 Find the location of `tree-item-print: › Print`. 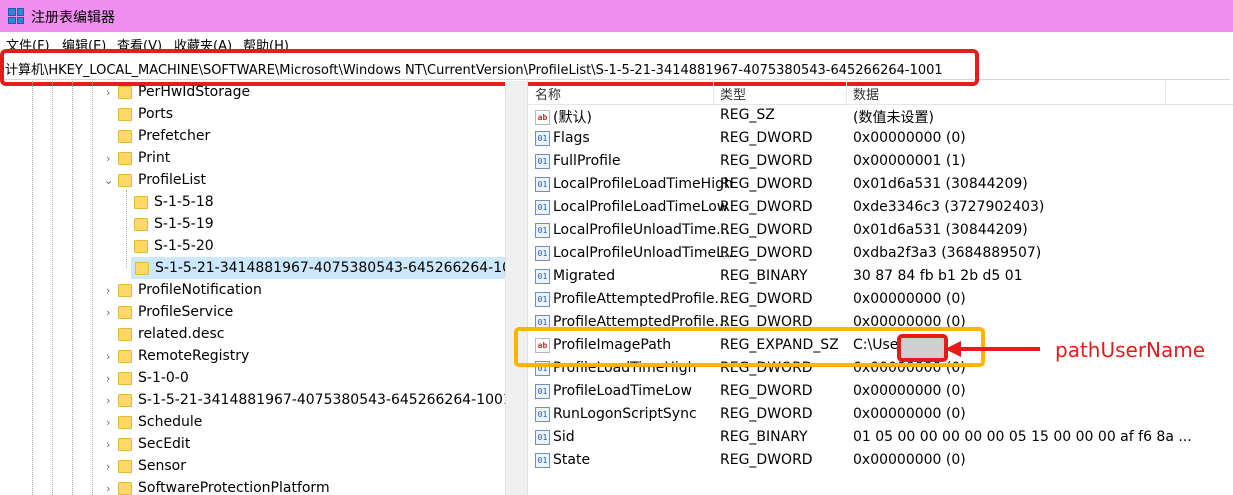

tree-item-print: › Print is located at coordinates (138, 158).